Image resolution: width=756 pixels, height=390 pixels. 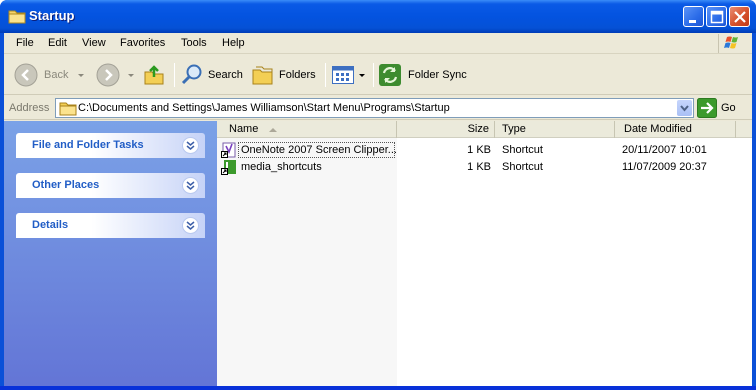 What do you see at coordinates (26, 75) in the screenshot?
I see `back-arrow-icon` at bounding box center [26, 75].